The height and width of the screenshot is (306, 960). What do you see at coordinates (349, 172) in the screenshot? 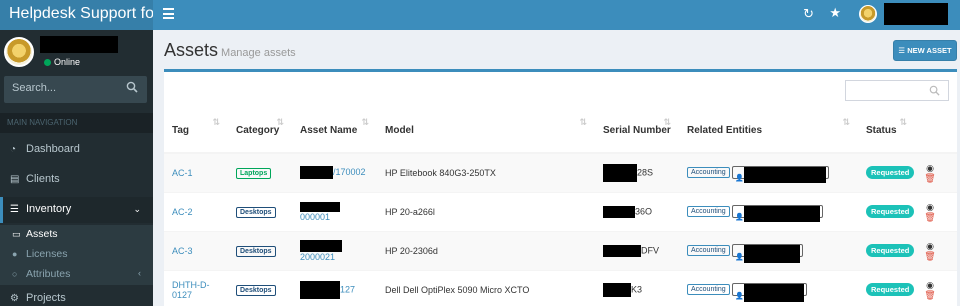
I see `asset-name-link: /170002` at bounding box center [349, 172].